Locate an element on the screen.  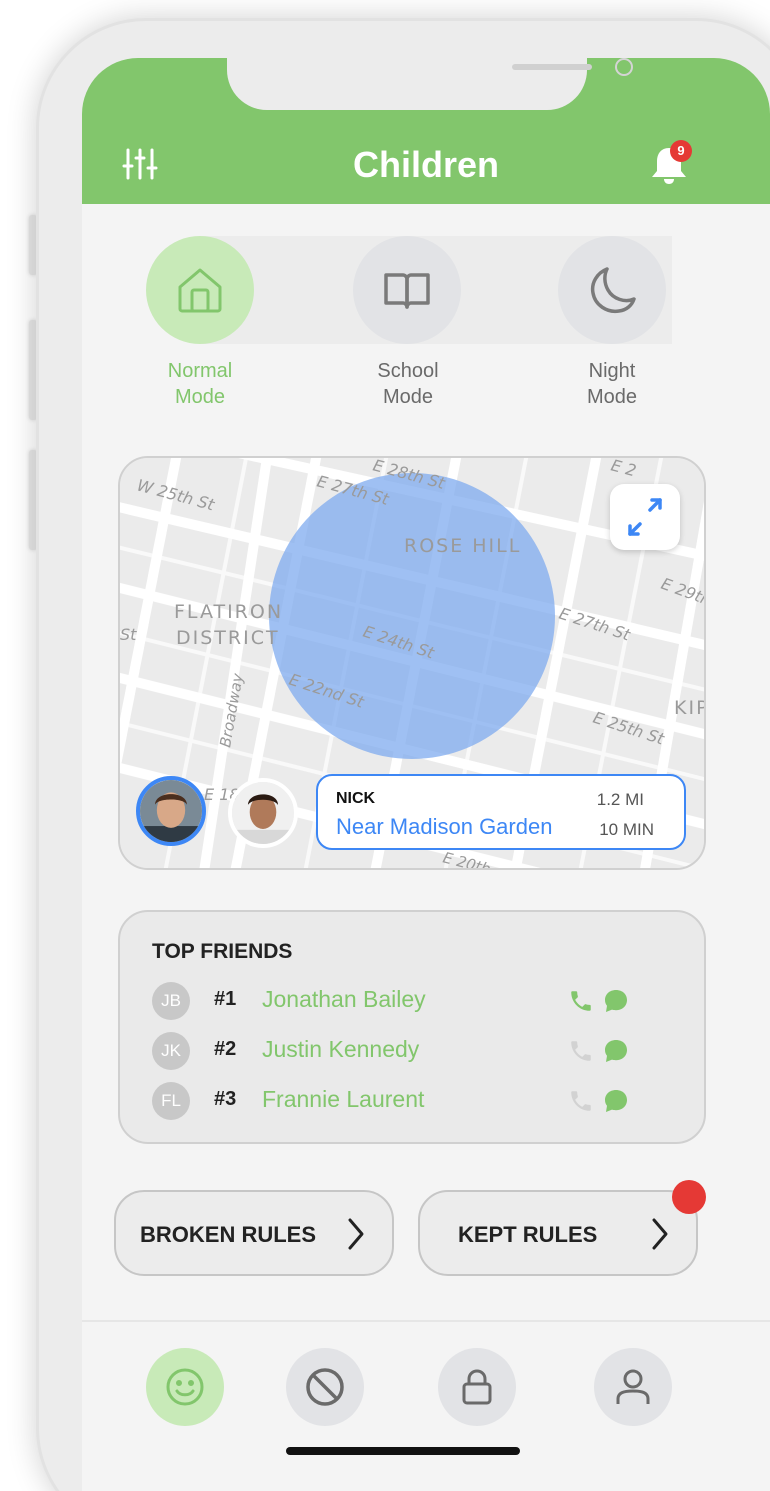
map-label: KIP is located at coordinates (690, 708).